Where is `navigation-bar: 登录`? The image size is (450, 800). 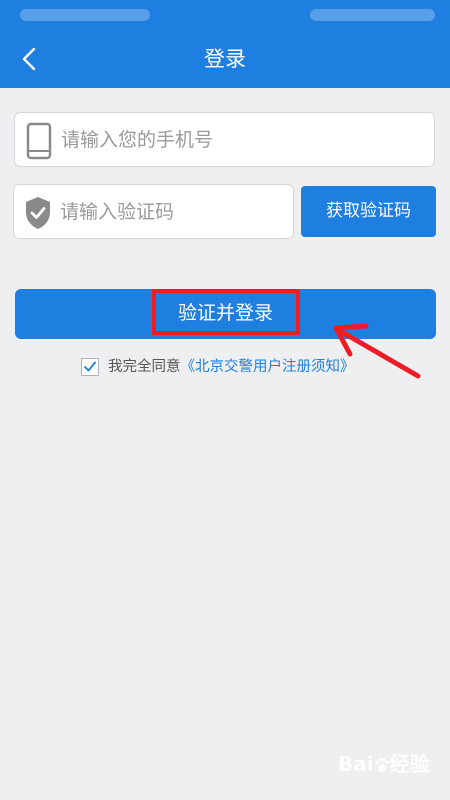
navigation-bar: 登录 is located at coordinates (225, 59).